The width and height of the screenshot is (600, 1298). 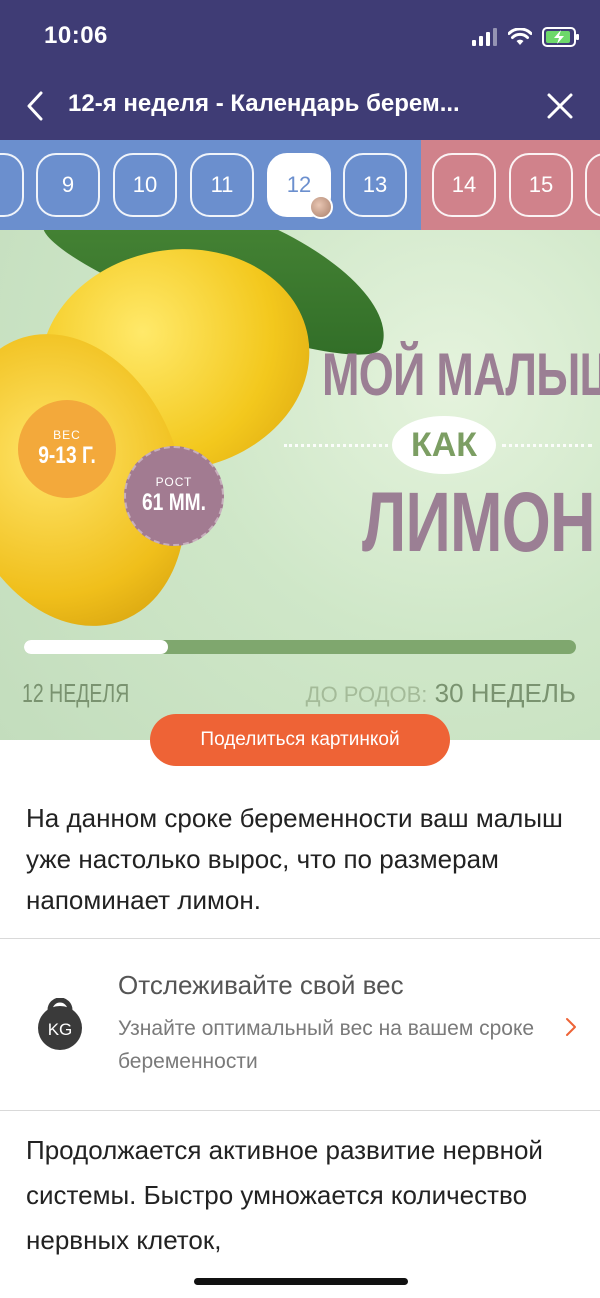 I want to click on back-button, so click(x=35, y=106).